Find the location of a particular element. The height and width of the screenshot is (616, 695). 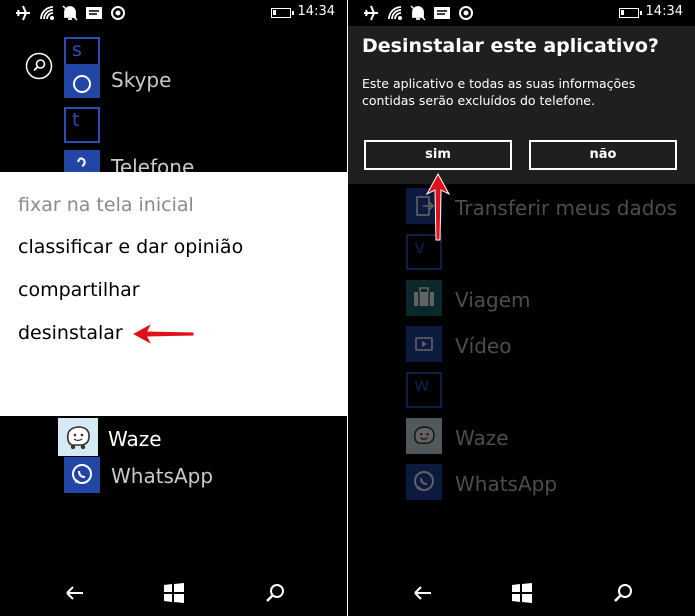

dialog-title: Desinstalar este aplicativo? is located at coordinates (510, 46).